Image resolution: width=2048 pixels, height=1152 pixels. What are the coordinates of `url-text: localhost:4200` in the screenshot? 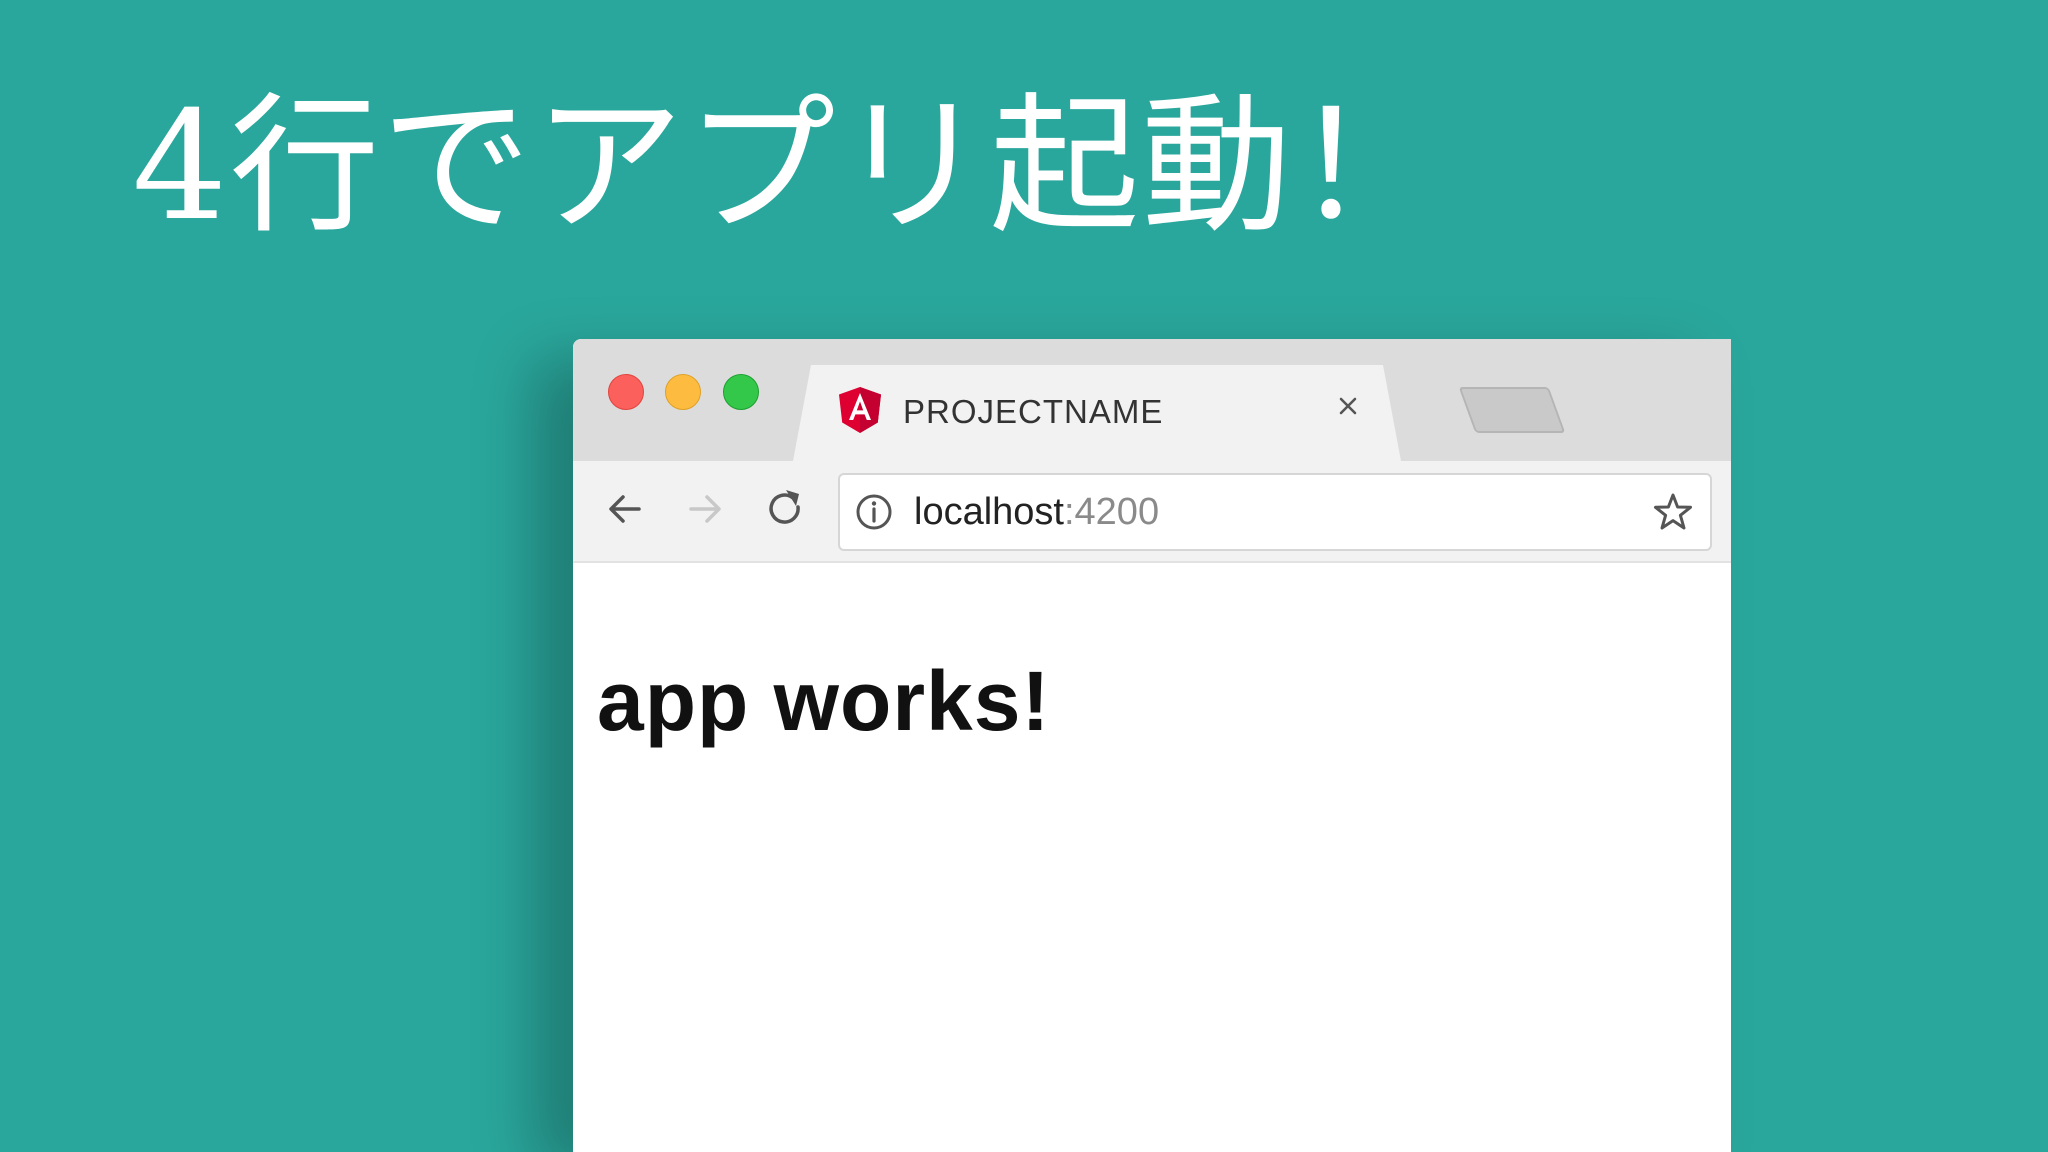 It's located at (1036, 512).